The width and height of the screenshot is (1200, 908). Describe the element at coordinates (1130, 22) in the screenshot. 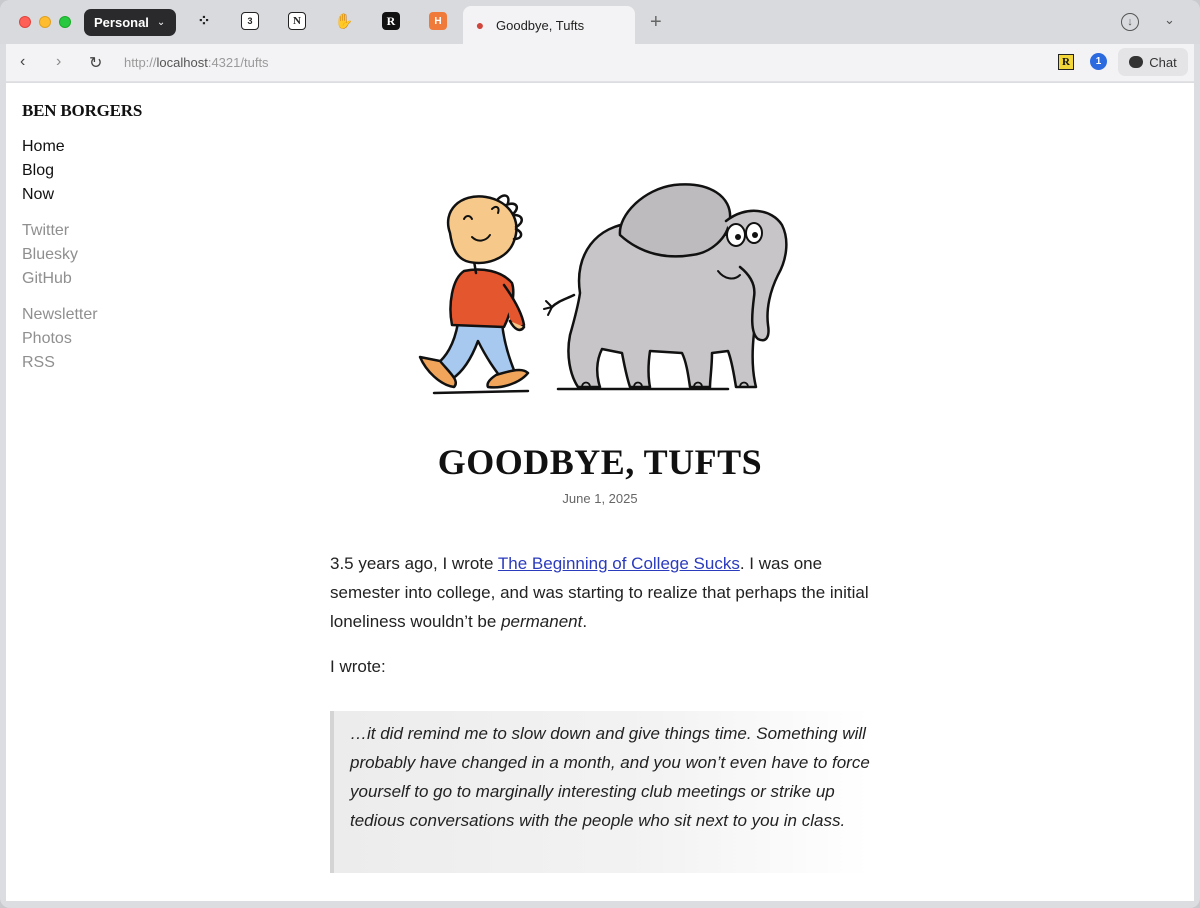

I see `download-icon: ↓` at that location.